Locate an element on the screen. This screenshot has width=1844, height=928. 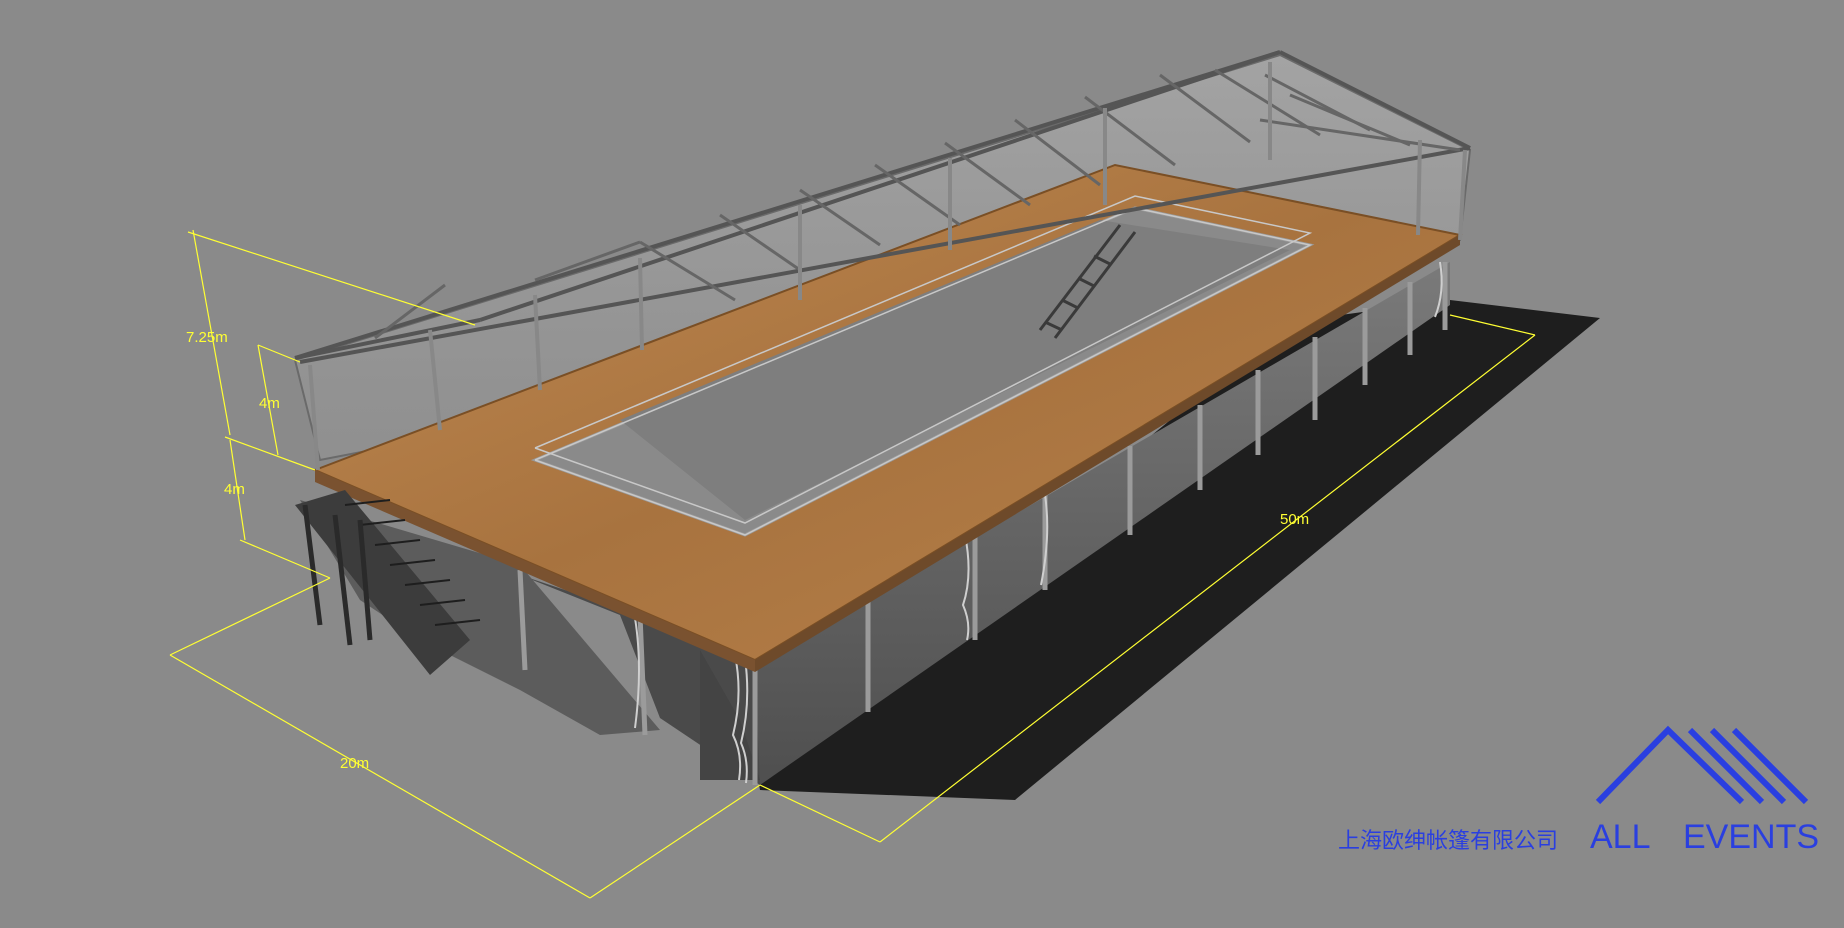
dimension-total-height-label: 7.25m is located at coordinates (207, 337).